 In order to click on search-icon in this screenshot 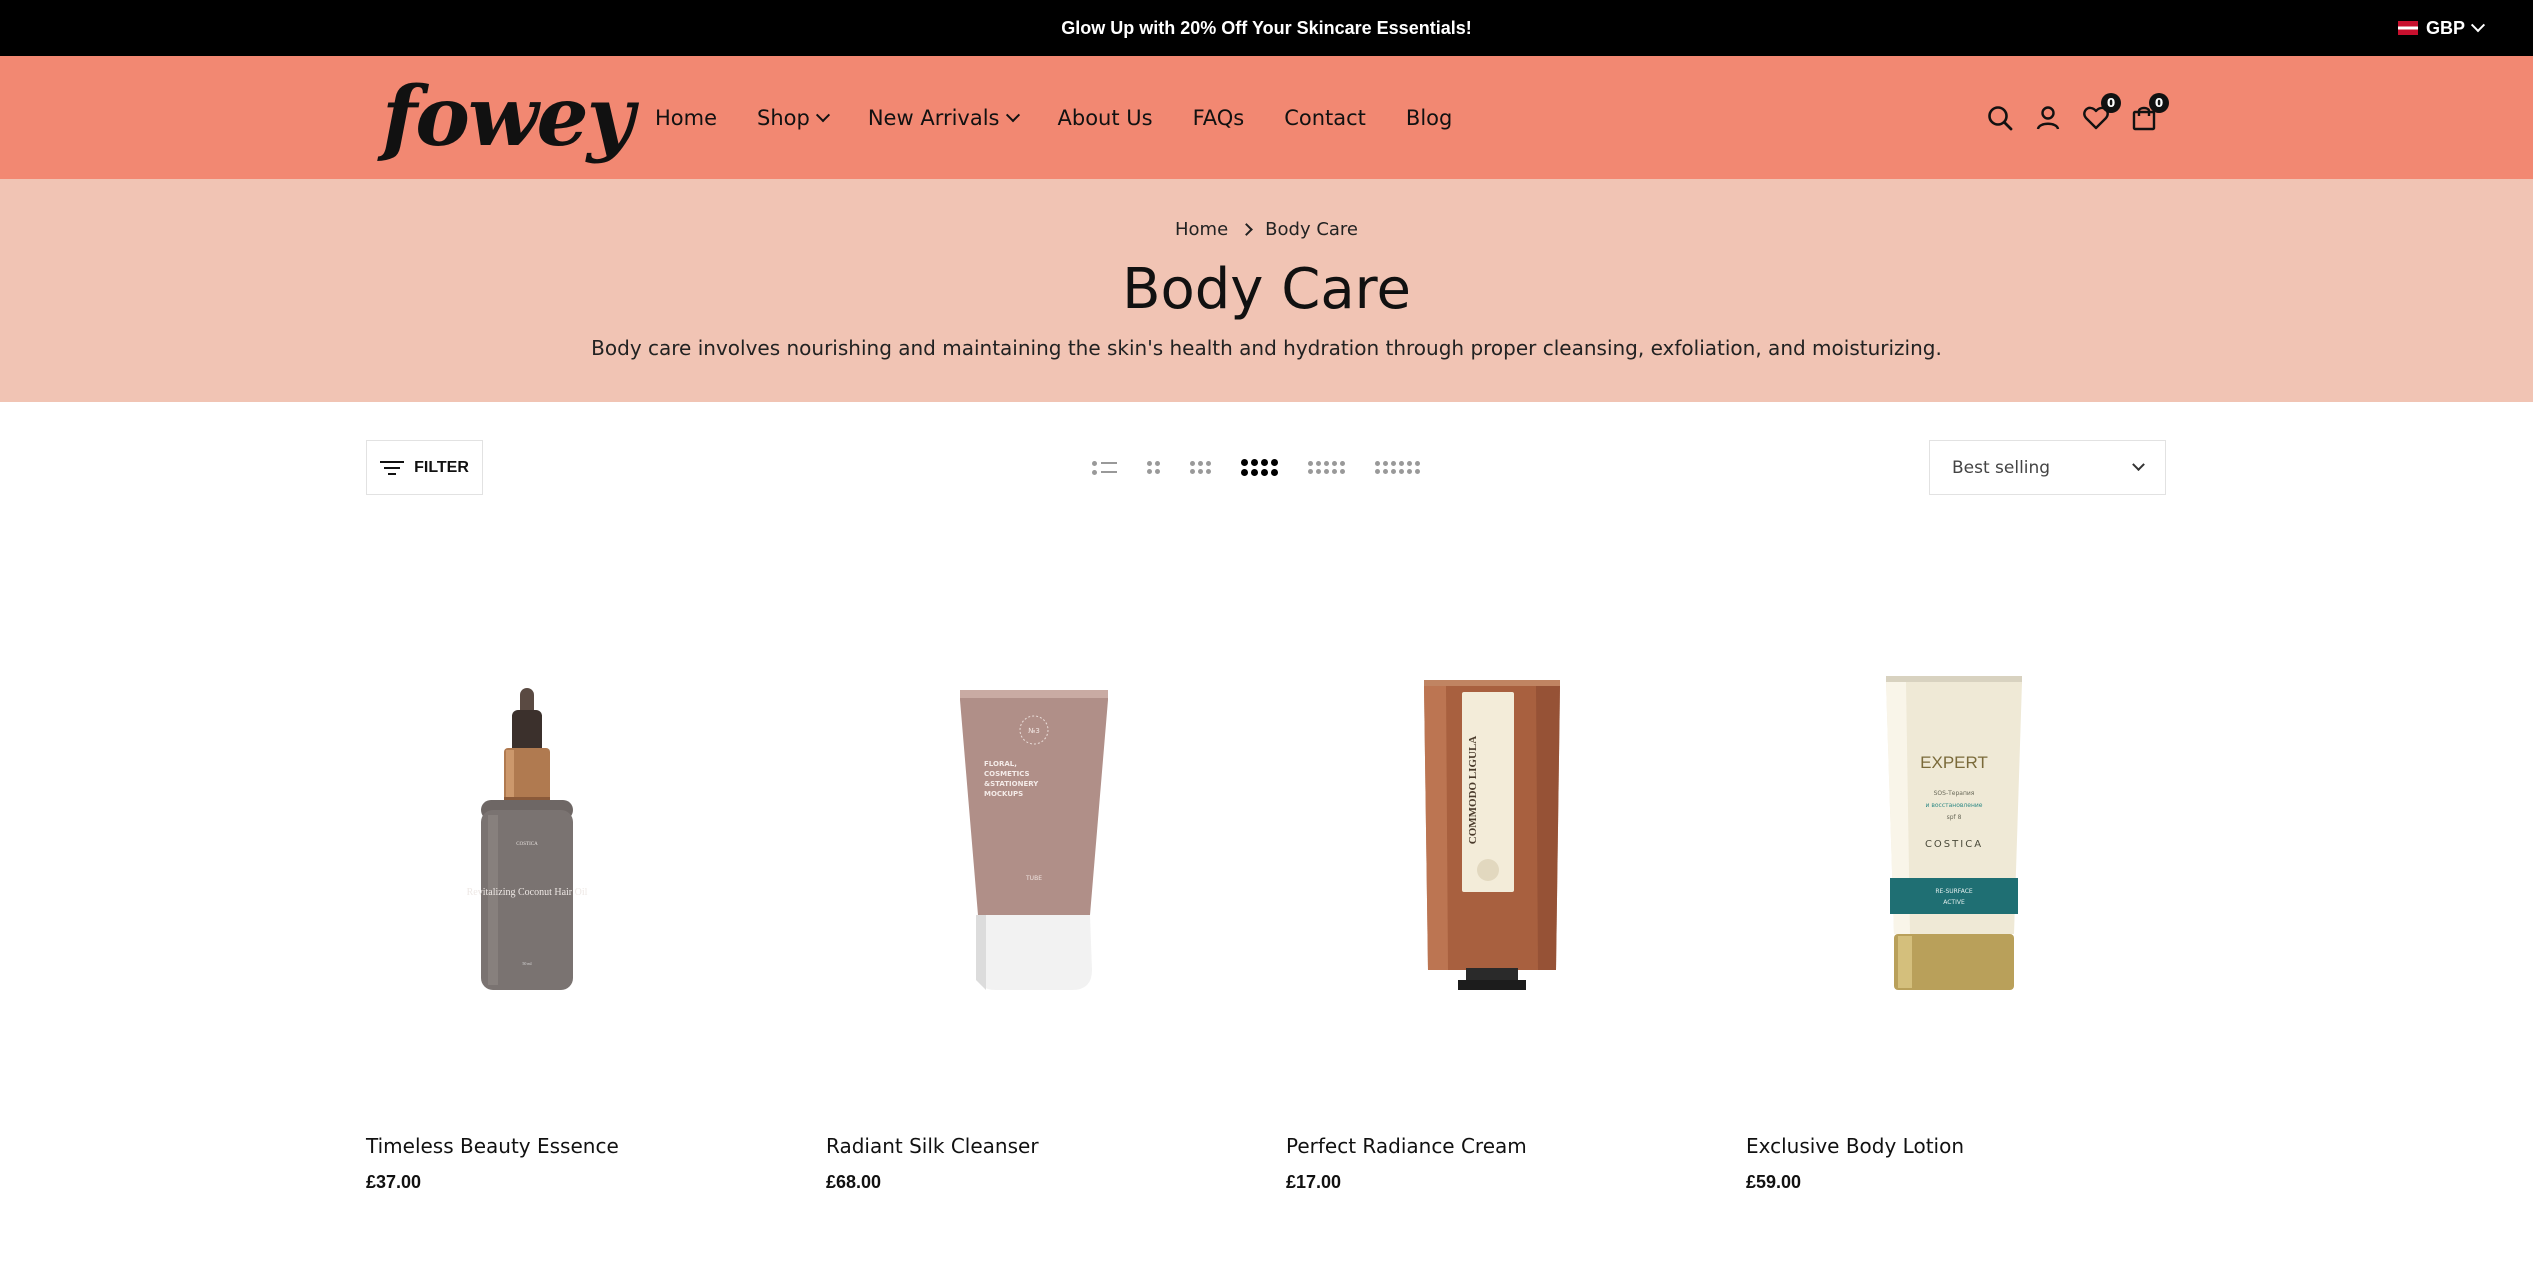, I will do `click(2000, 118)`.